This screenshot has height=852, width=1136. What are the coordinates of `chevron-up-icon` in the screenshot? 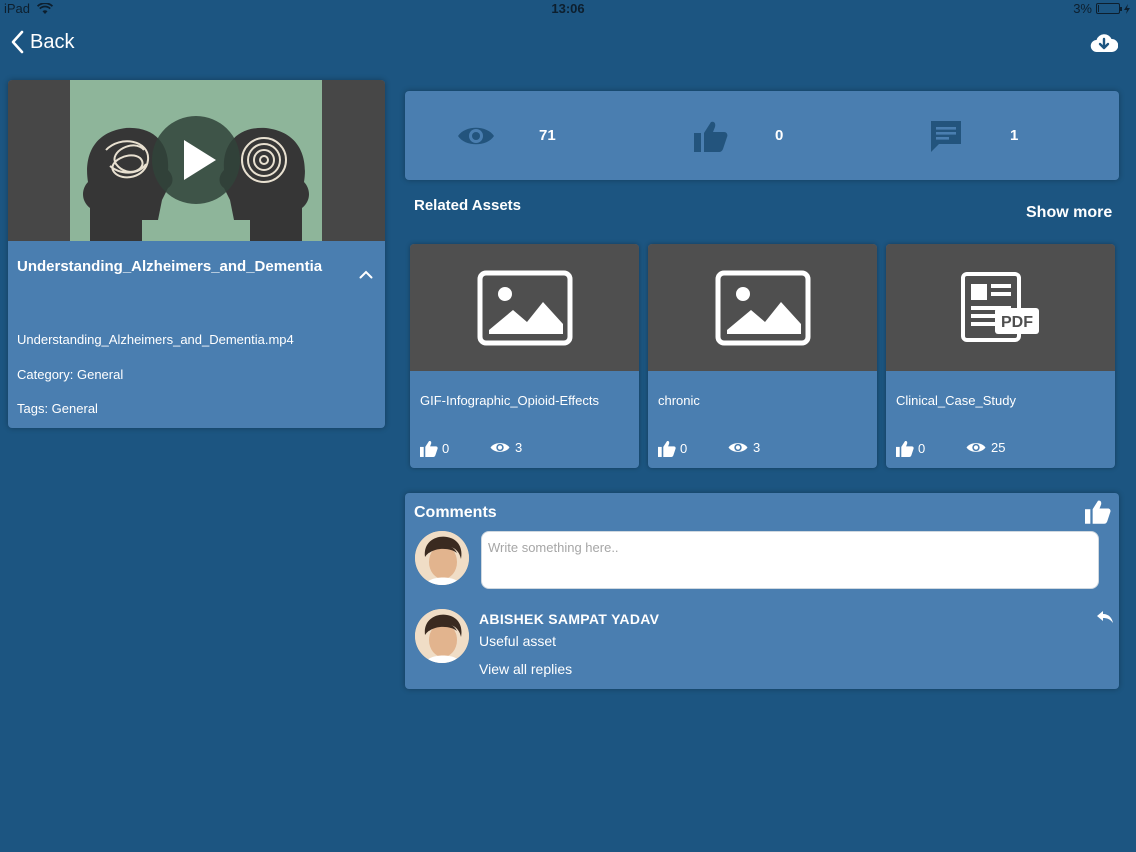 It's located at (366, 274).